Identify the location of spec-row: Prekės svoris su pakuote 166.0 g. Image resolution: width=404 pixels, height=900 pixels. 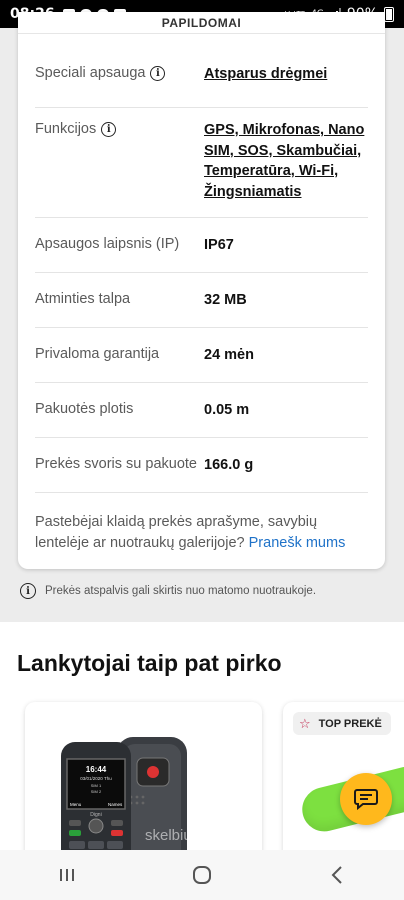
(201, 465).